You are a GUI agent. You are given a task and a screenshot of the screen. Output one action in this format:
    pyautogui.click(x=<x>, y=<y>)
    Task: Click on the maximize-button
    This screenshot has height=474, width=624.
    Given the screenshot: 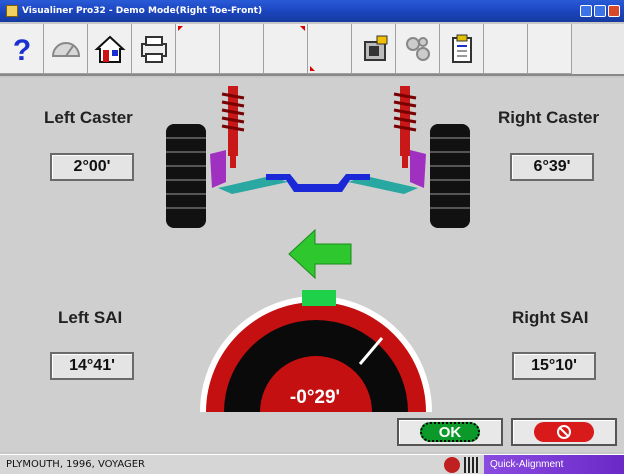 What is the action you would take?
    pyautogui.click(x=600, y=11)
    